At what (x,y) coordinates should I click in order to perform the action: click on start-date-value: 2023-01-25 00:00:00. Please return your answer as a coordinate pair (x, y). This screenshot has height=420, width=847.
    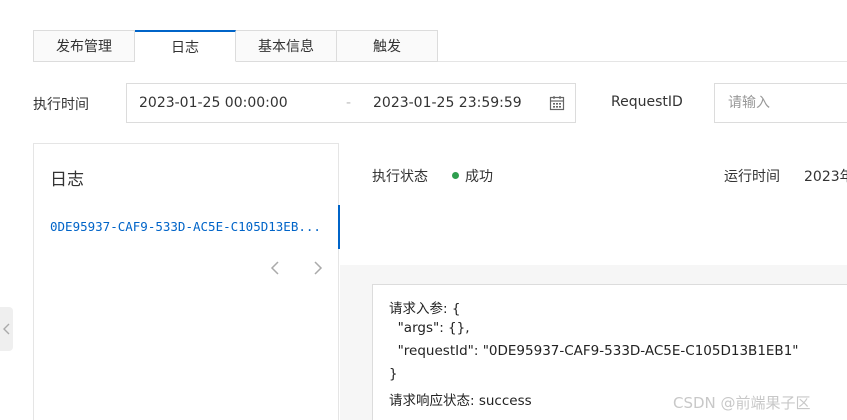
    Looking at the image, I should click on (213, 103).